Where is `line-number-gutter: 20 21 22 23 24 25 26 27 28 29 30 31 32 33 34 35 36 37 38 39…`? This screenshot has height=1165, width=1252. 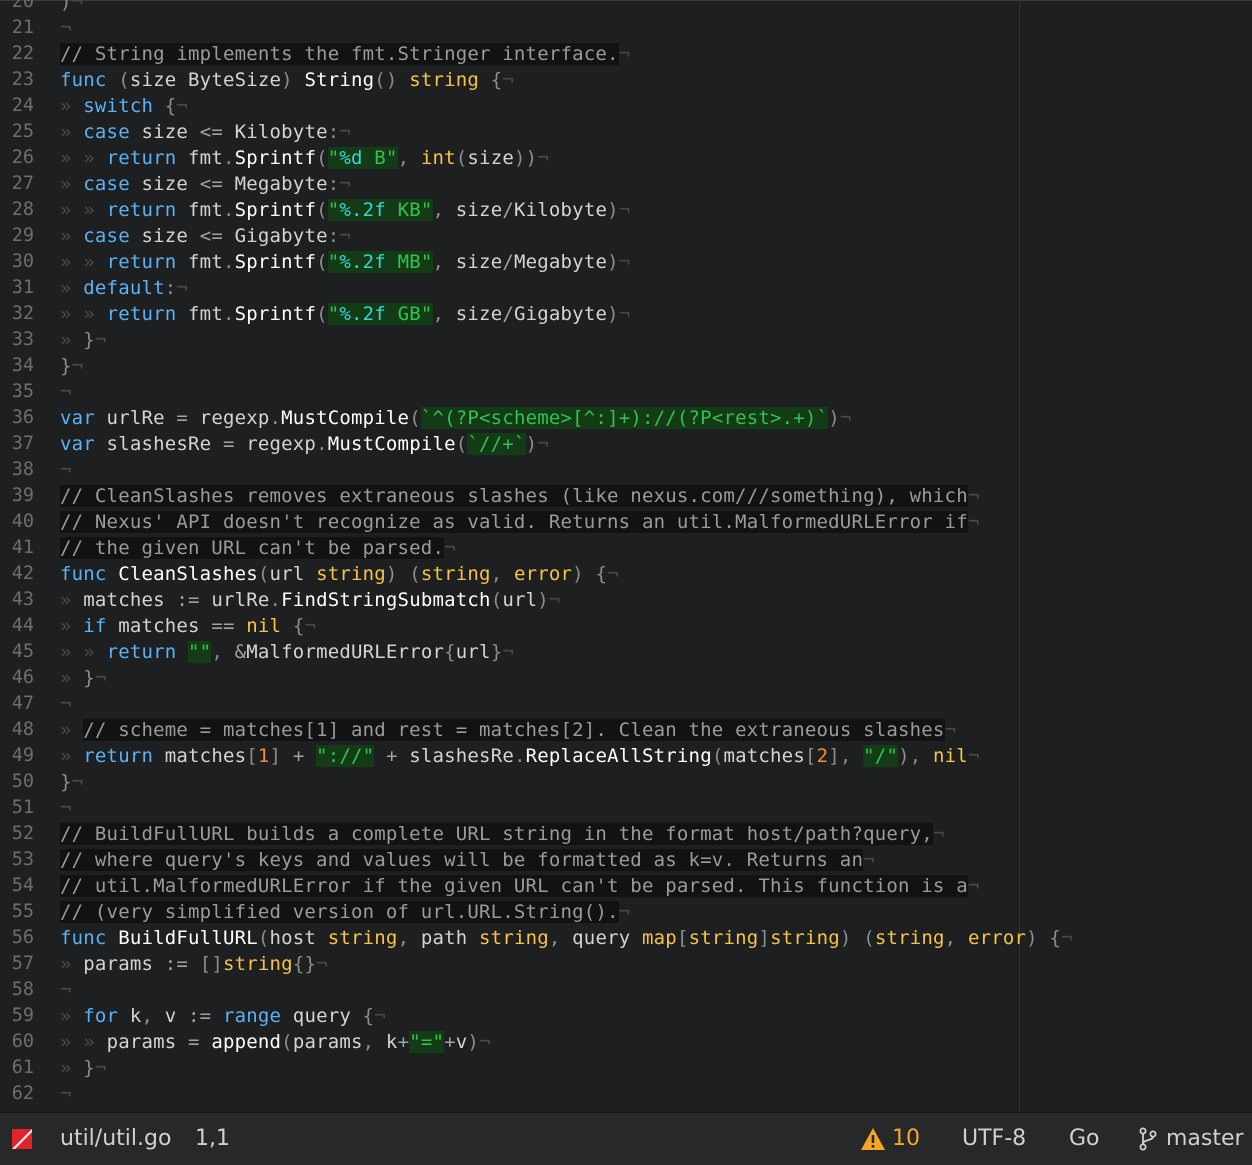
line-number-gutter: 20 21 22 23 24 25 26 27 28 29 30 31 32 33 34 35 36 37 38 39… is located at coordinates (26, 556).